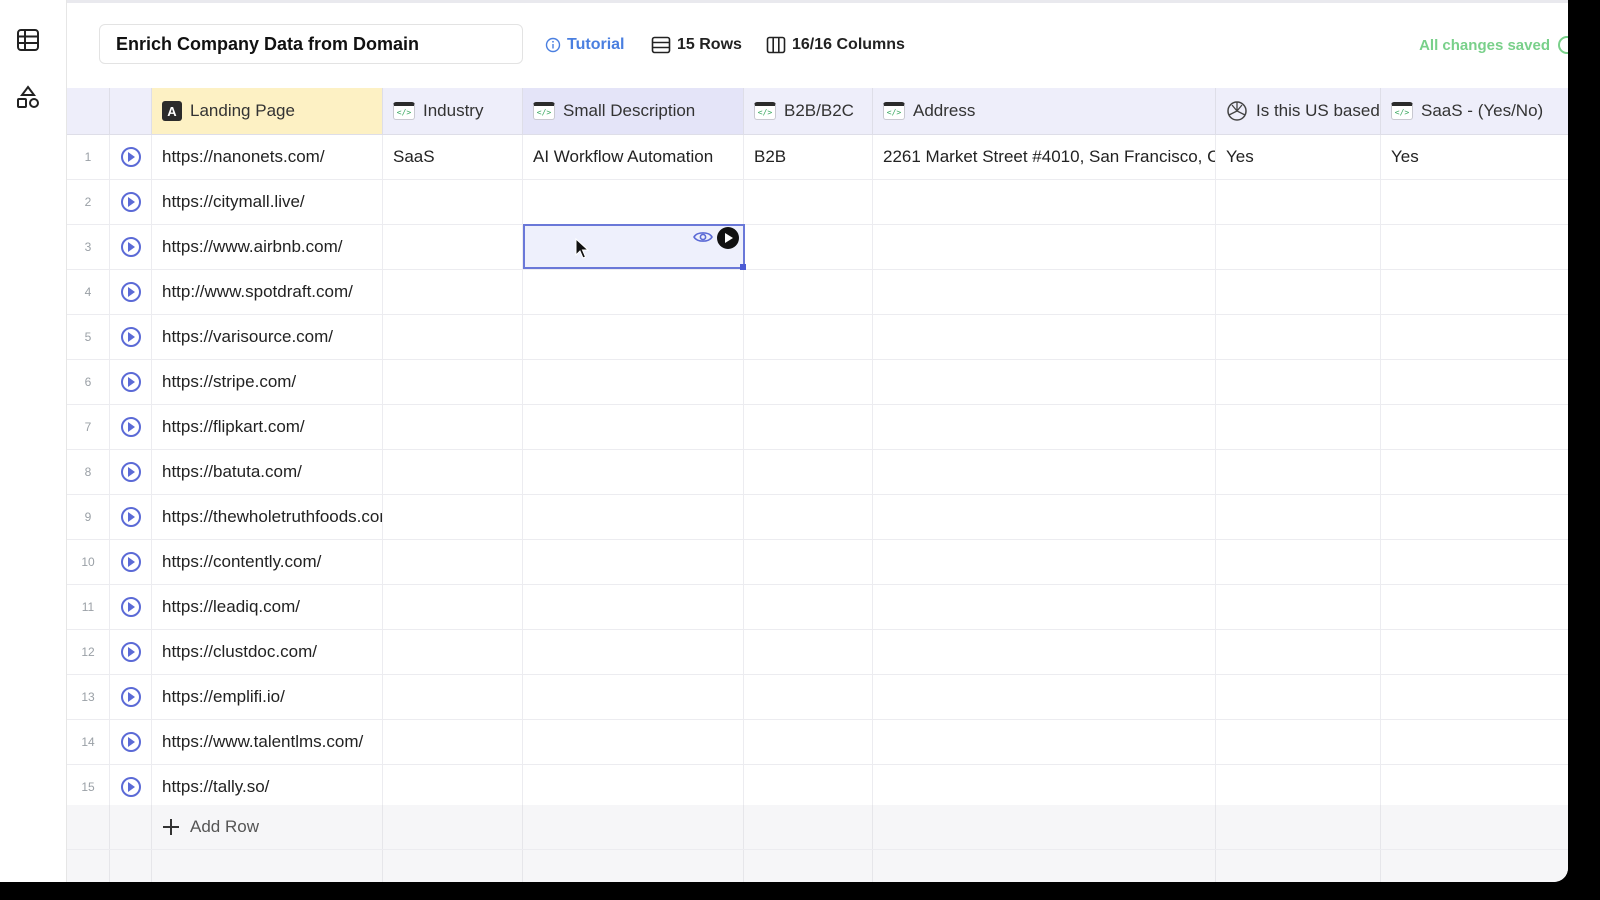 This screenshot has height=900, width=1600. I want to click on header-industry: </> Industry, so click(453, 111).